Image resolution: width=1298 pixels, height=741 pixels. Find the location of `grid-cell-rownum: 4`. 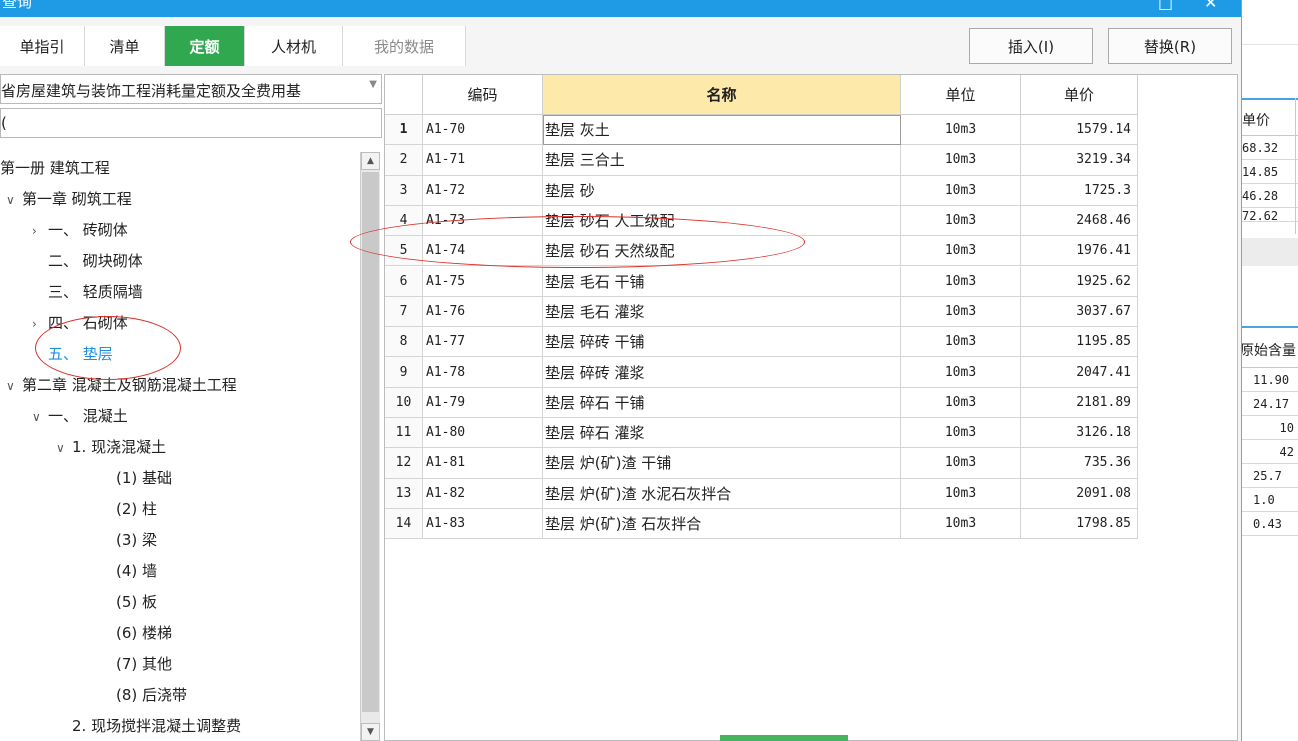

grid-cell-rownum: 4 is located at coordinates (404, 221).